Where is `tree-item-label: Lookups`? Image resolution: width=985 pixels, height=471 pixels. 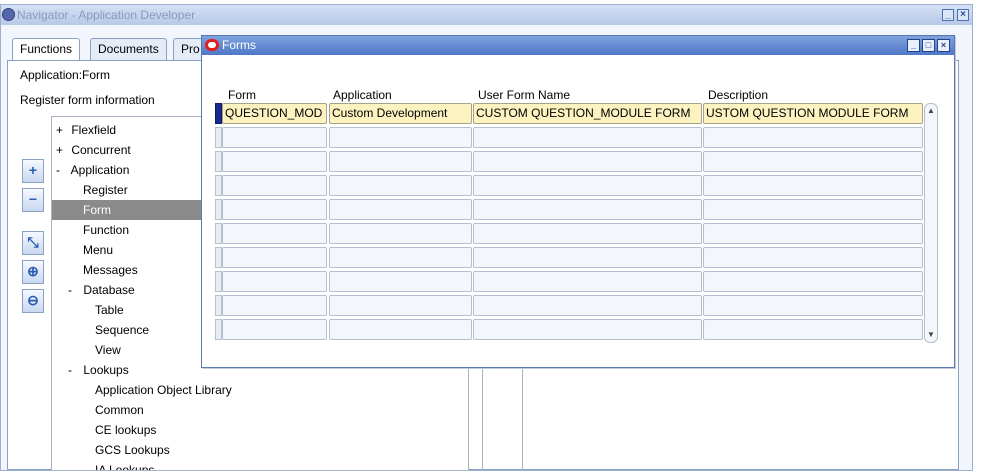 tree-item-label: Lookups is located at coordinates (106, 370).